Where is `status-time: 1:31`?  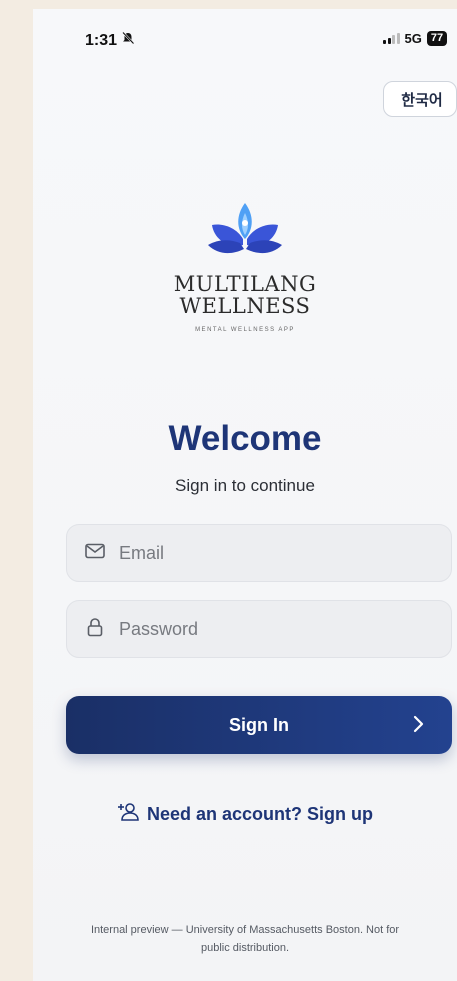 status-time: 1:31 is located at coordinates (110, 40).